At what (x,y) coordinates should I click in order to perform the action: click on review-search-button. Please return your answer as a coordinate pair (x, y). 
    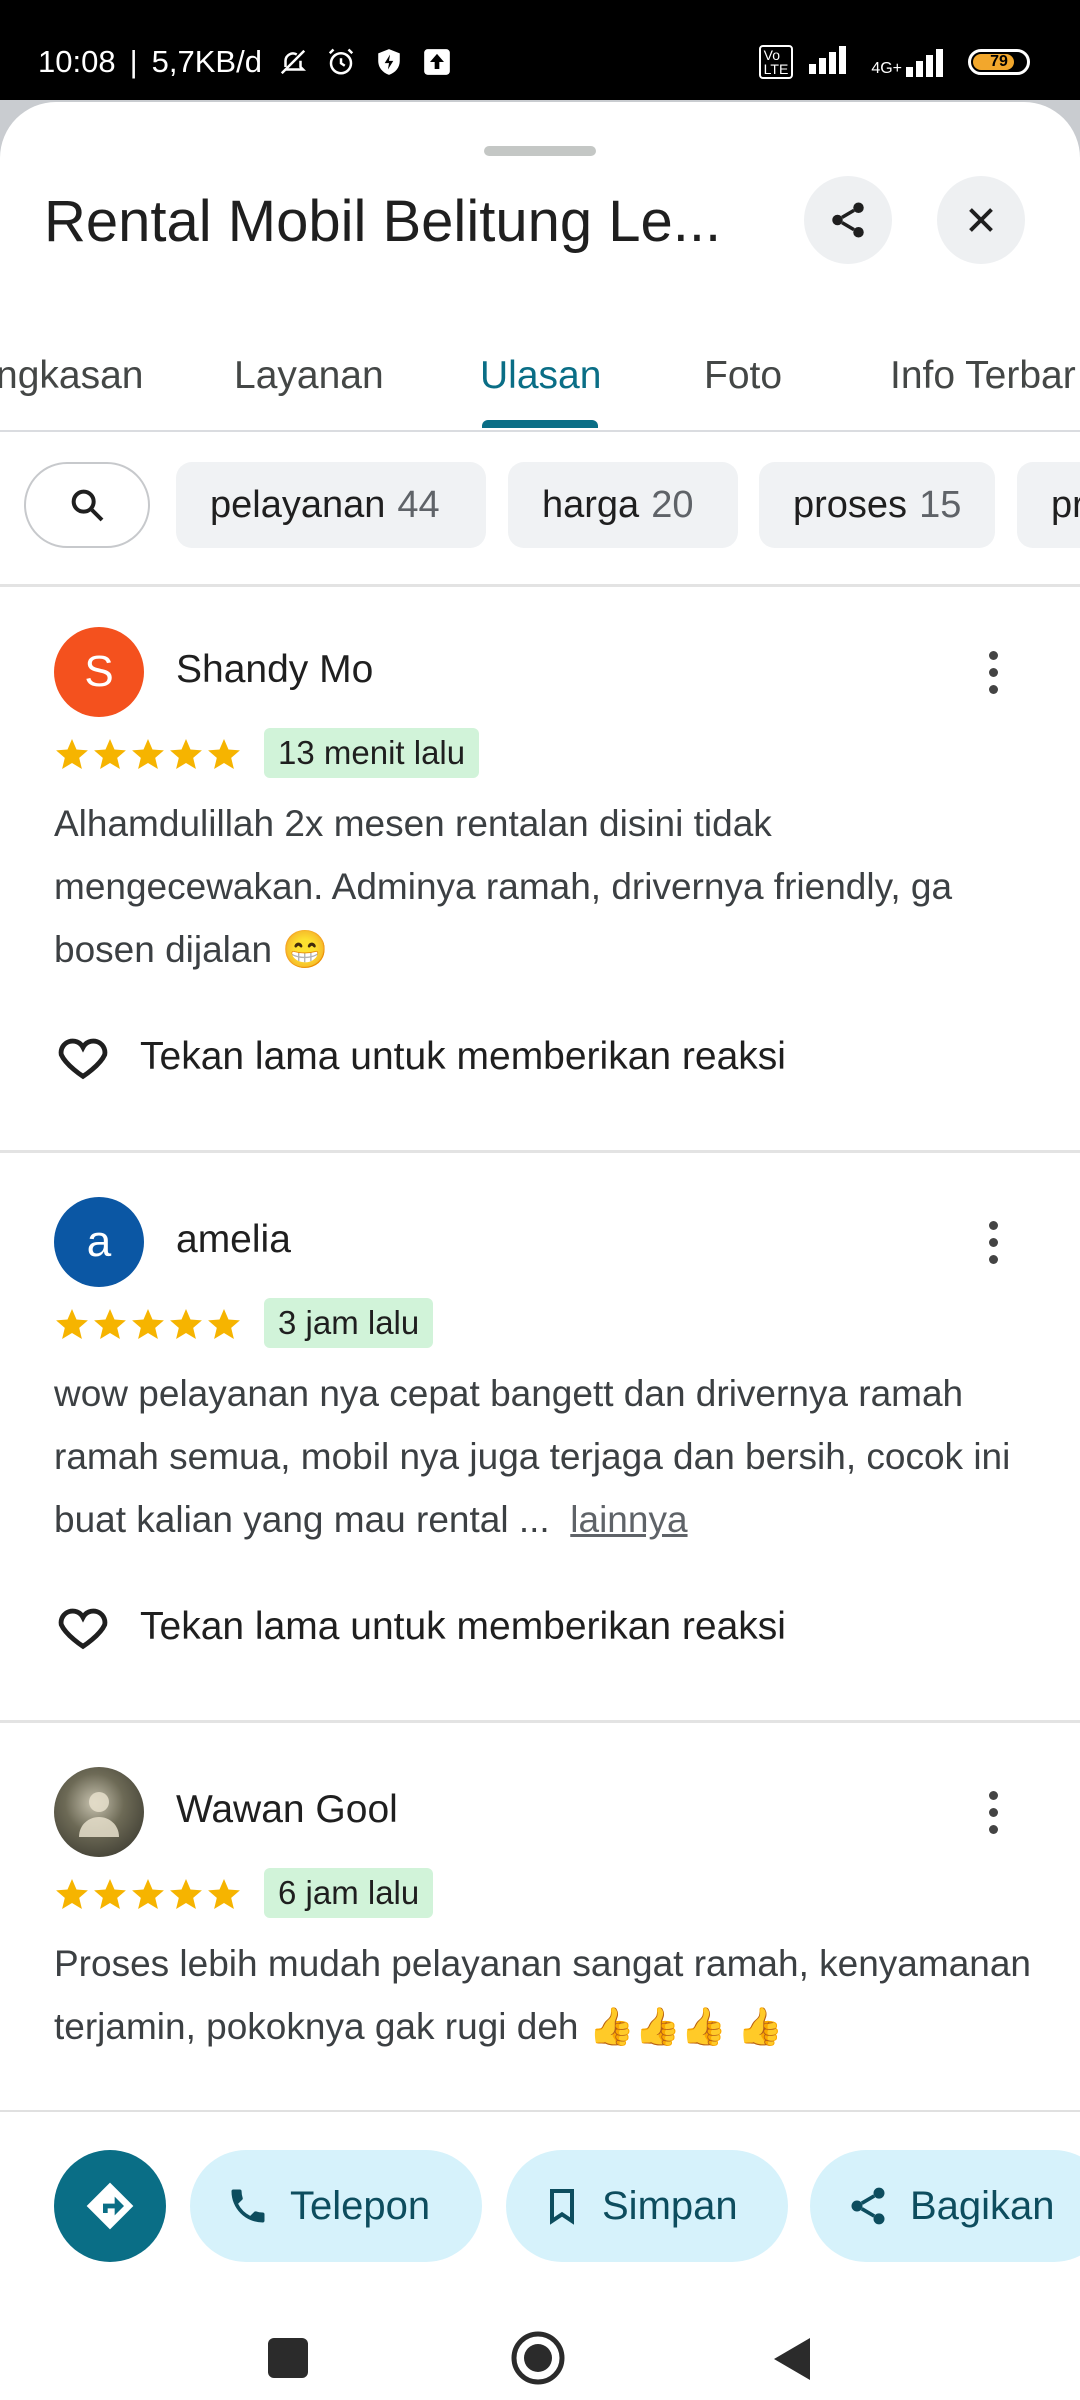
    Looking at the image, I should click on (87, 505).